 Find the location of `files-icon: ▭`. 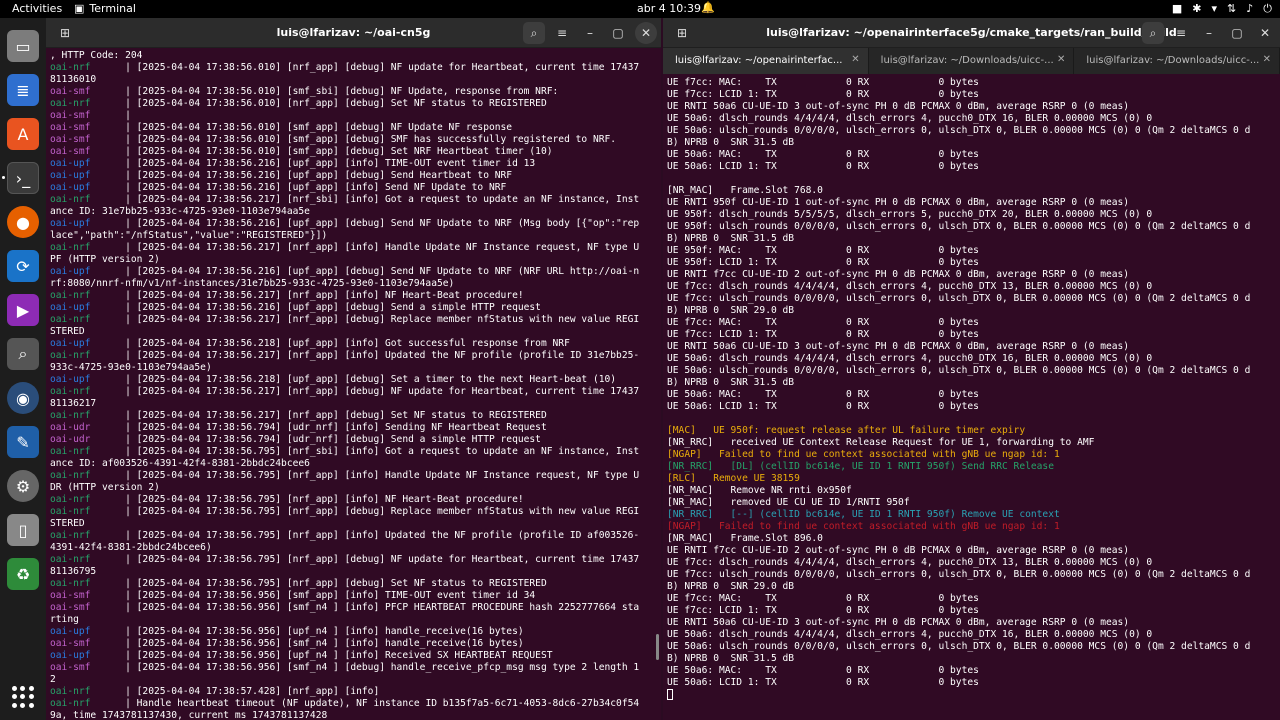

files-icon: ▭ is located at coordinates (23, 46).